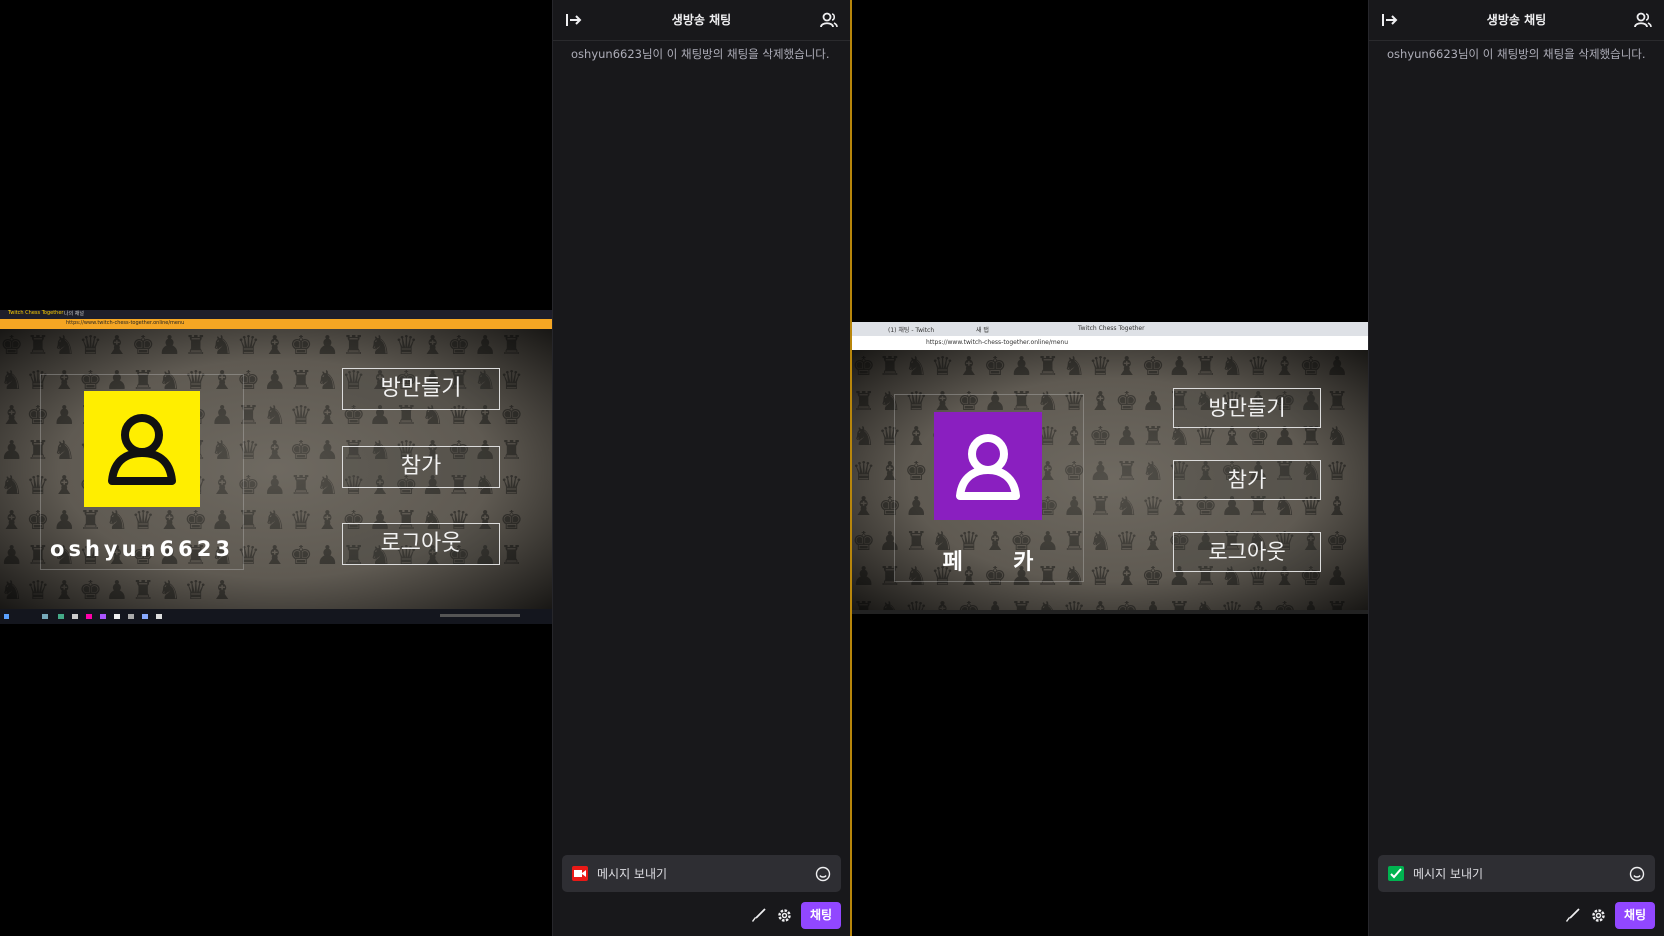 The width and height of the screenshot is (1664, 936). I want to click on left-browser-tab-1: Twitch Chess Together, so click(35, 313).